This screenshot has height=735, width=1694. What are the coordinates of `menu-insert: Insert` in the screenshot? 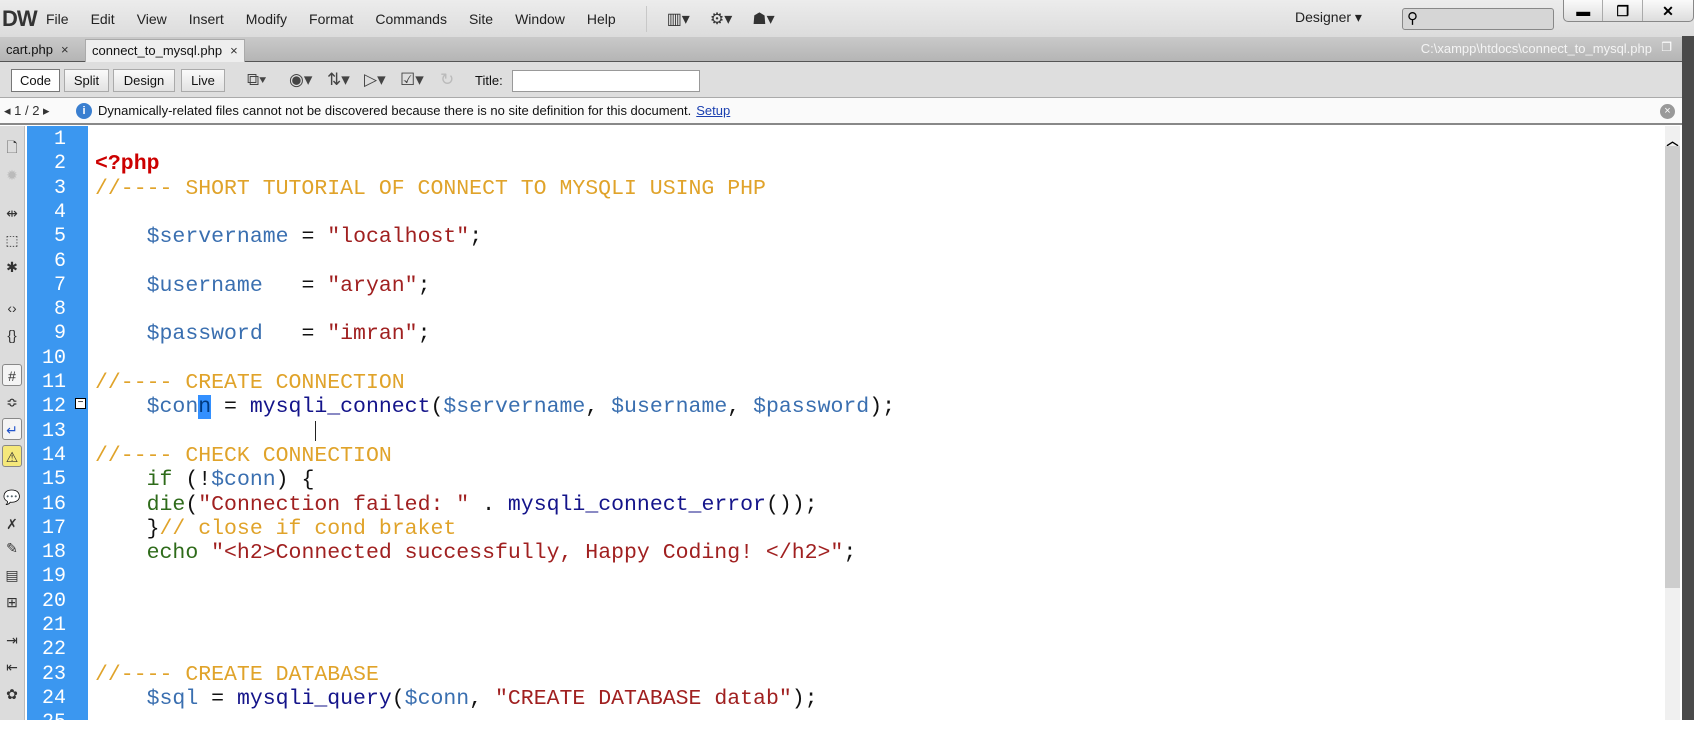 It's located at (206, 19).